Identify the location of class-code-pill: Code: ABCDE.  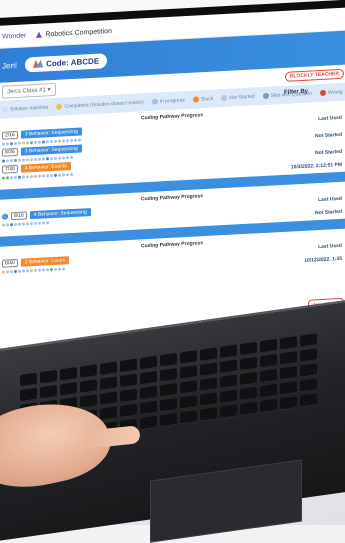
(66, 62).